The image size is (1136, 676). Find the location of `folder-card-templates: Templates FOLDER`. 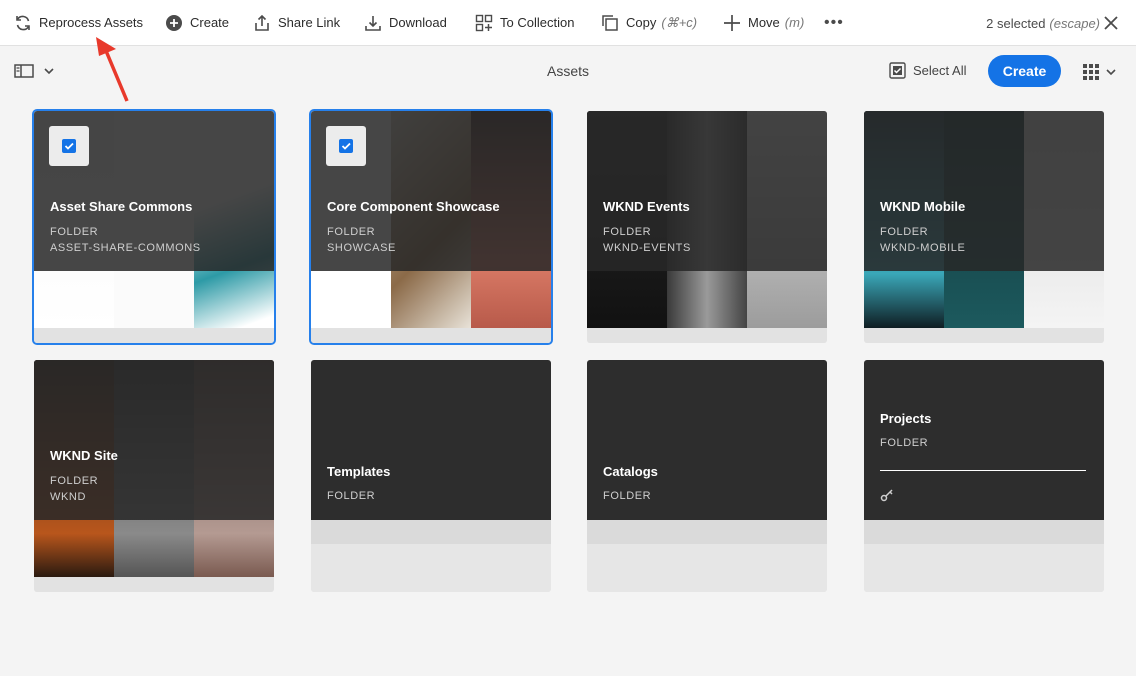

folder-card-templates: Templates FOLDER is located at coordinates (431, 476).